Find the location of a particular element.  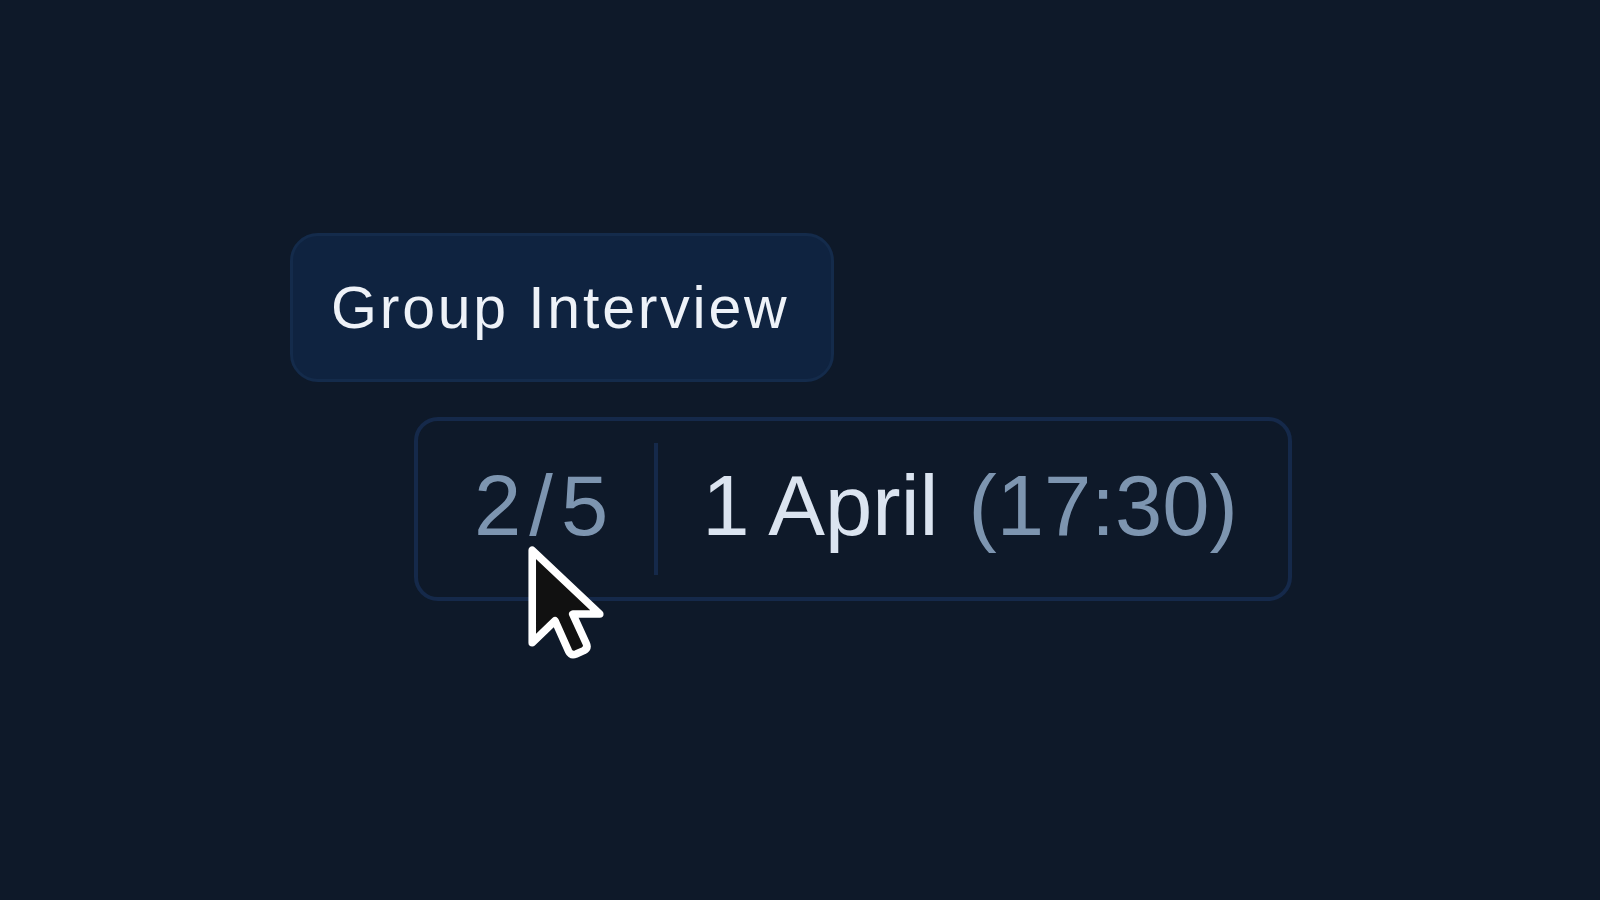

title-tag: Group Interview is located at coordinates (562, 307).